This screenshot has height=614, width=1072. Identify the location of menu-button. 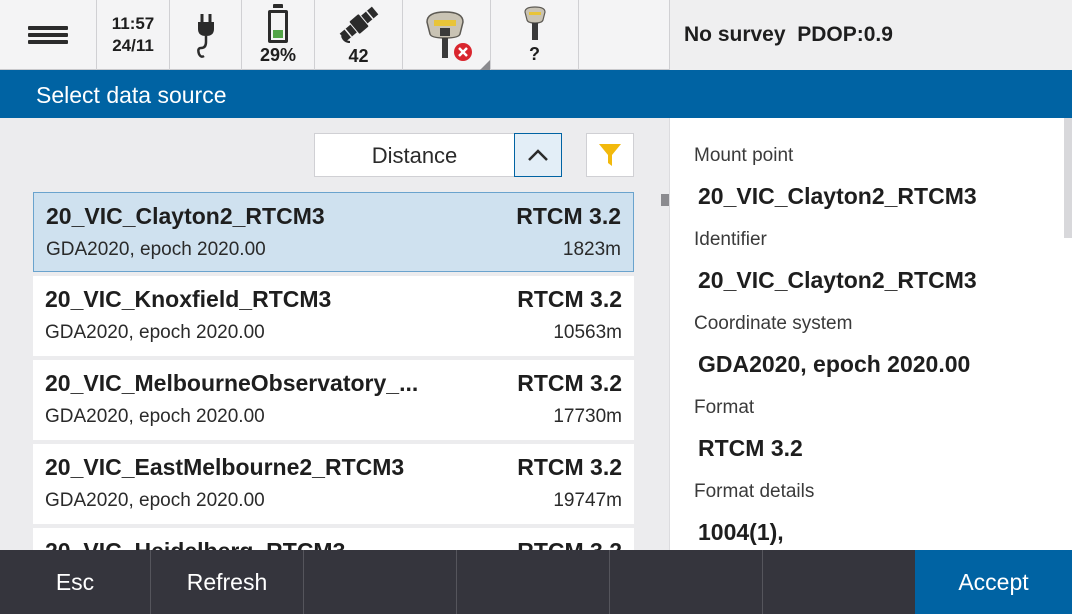
(48, 35).